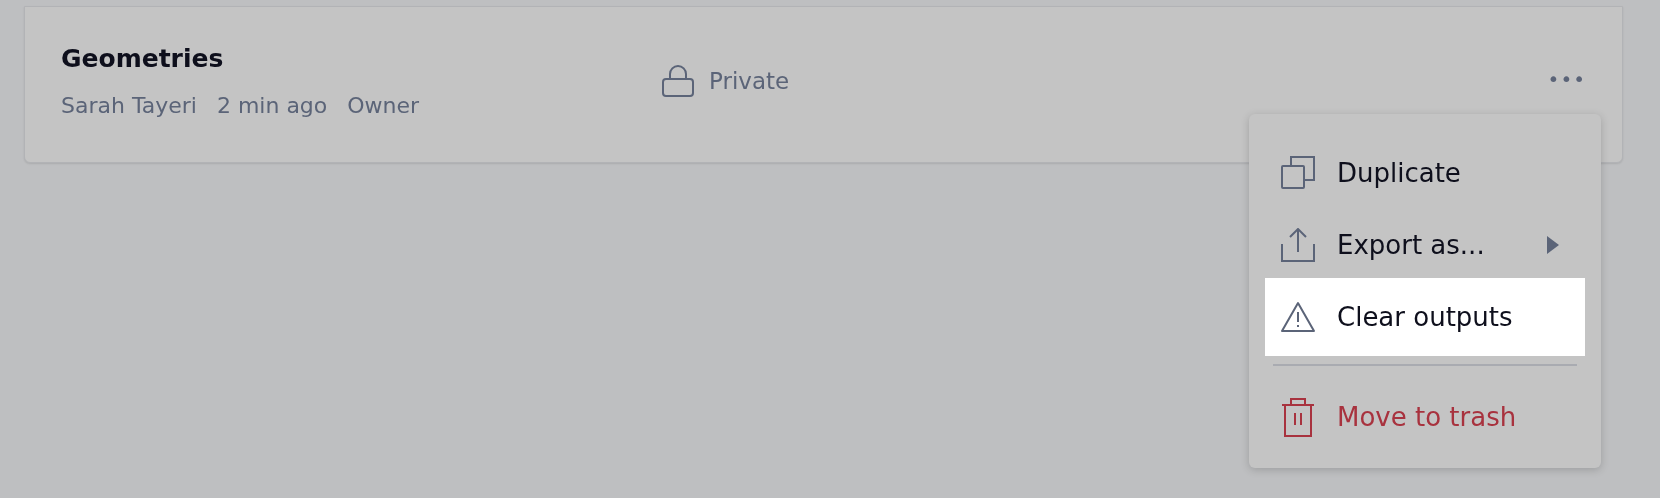 This screenshot has width=1660, height=498. Describe the element at coordinates (1399, 173) in the screenshot. I see `menu-item-label: Duplicate` at that location.